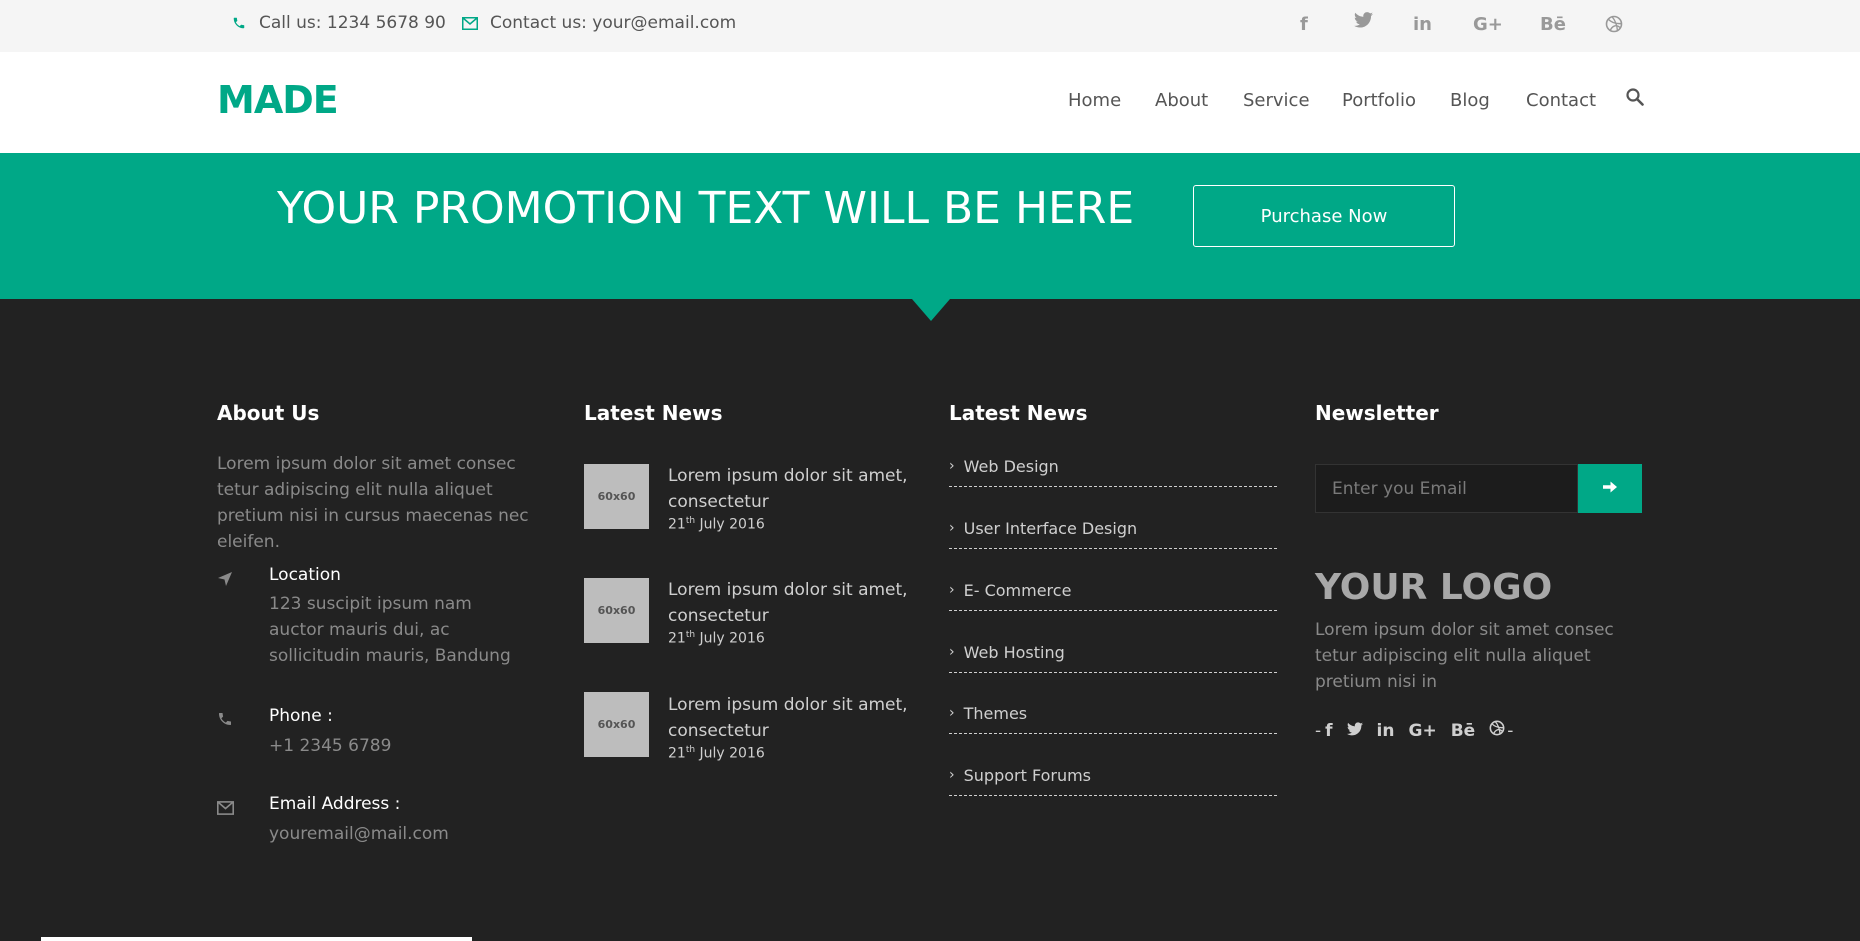 The image size is (1860, 941). I want to click on search-icon, so click(1635, 97).